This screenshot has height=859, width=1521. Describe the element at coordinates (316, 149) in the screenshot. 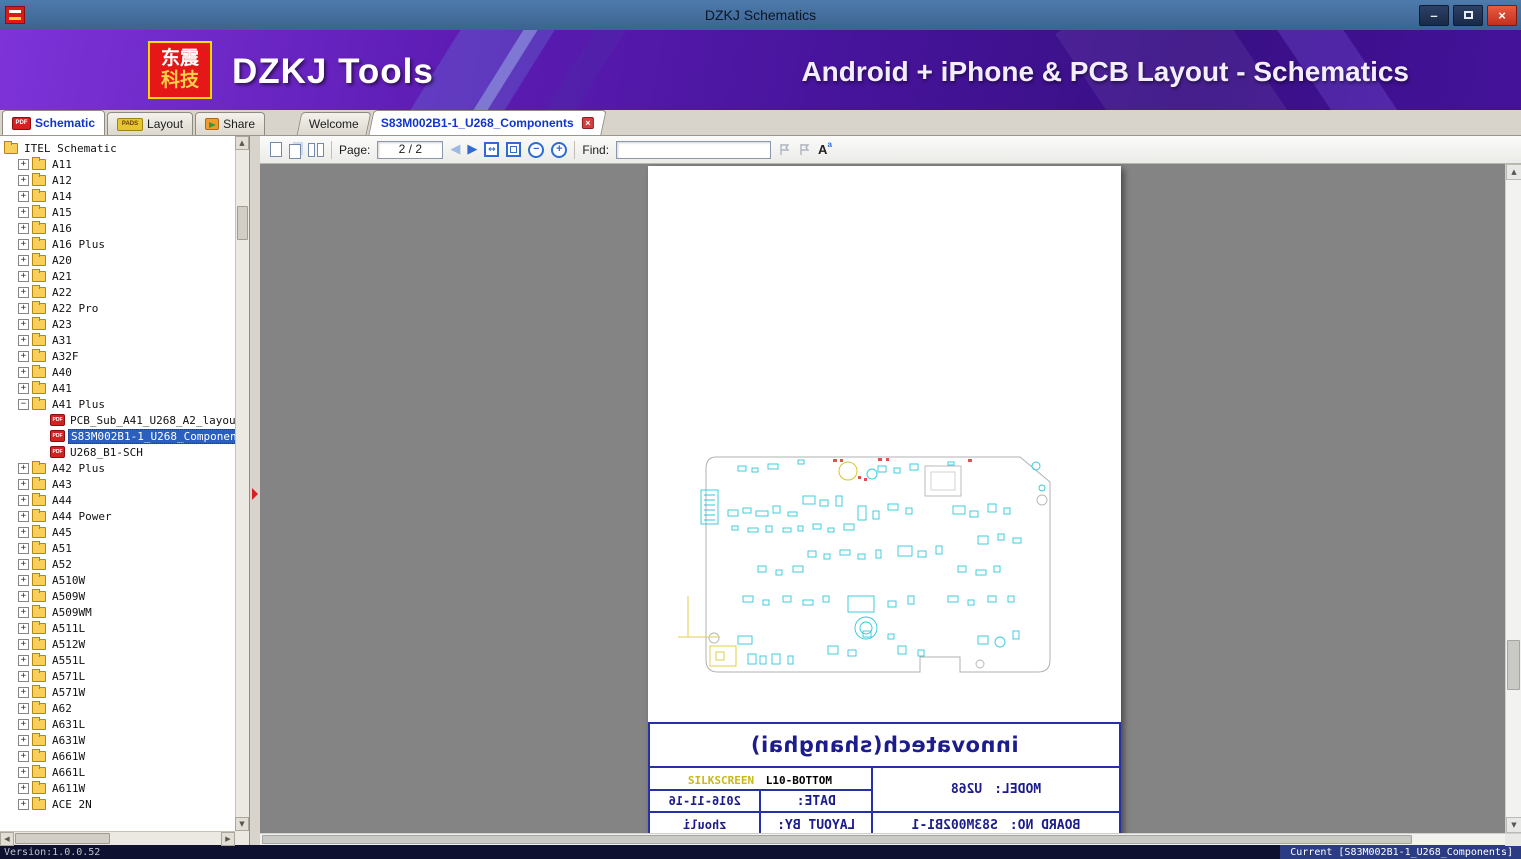

I see `facing-pages-button` at that location.